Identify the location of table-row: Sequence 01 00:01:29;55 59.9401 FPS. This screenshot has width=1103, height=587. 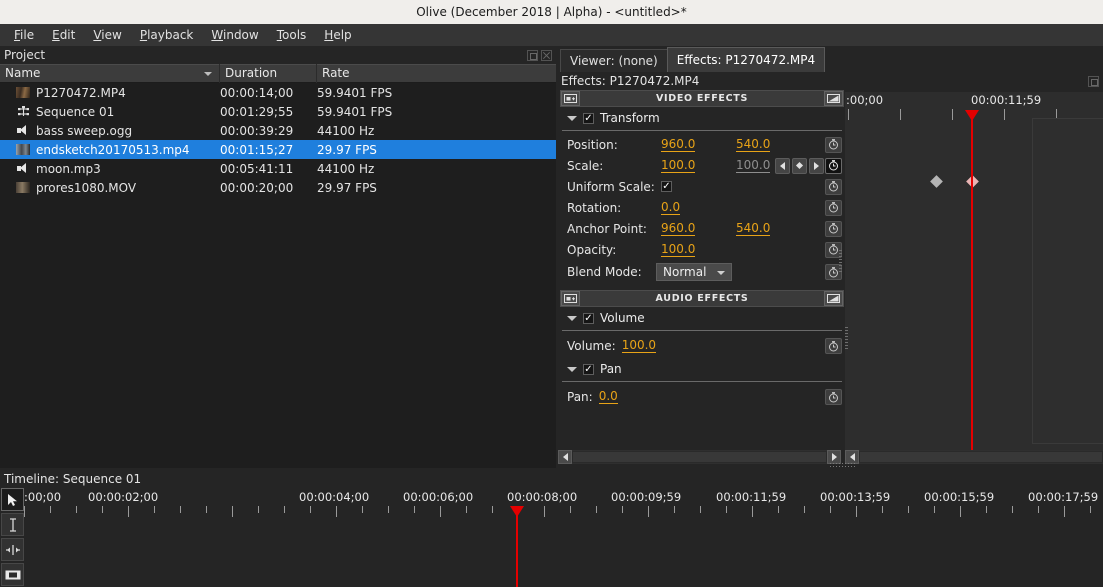
(278, 111).